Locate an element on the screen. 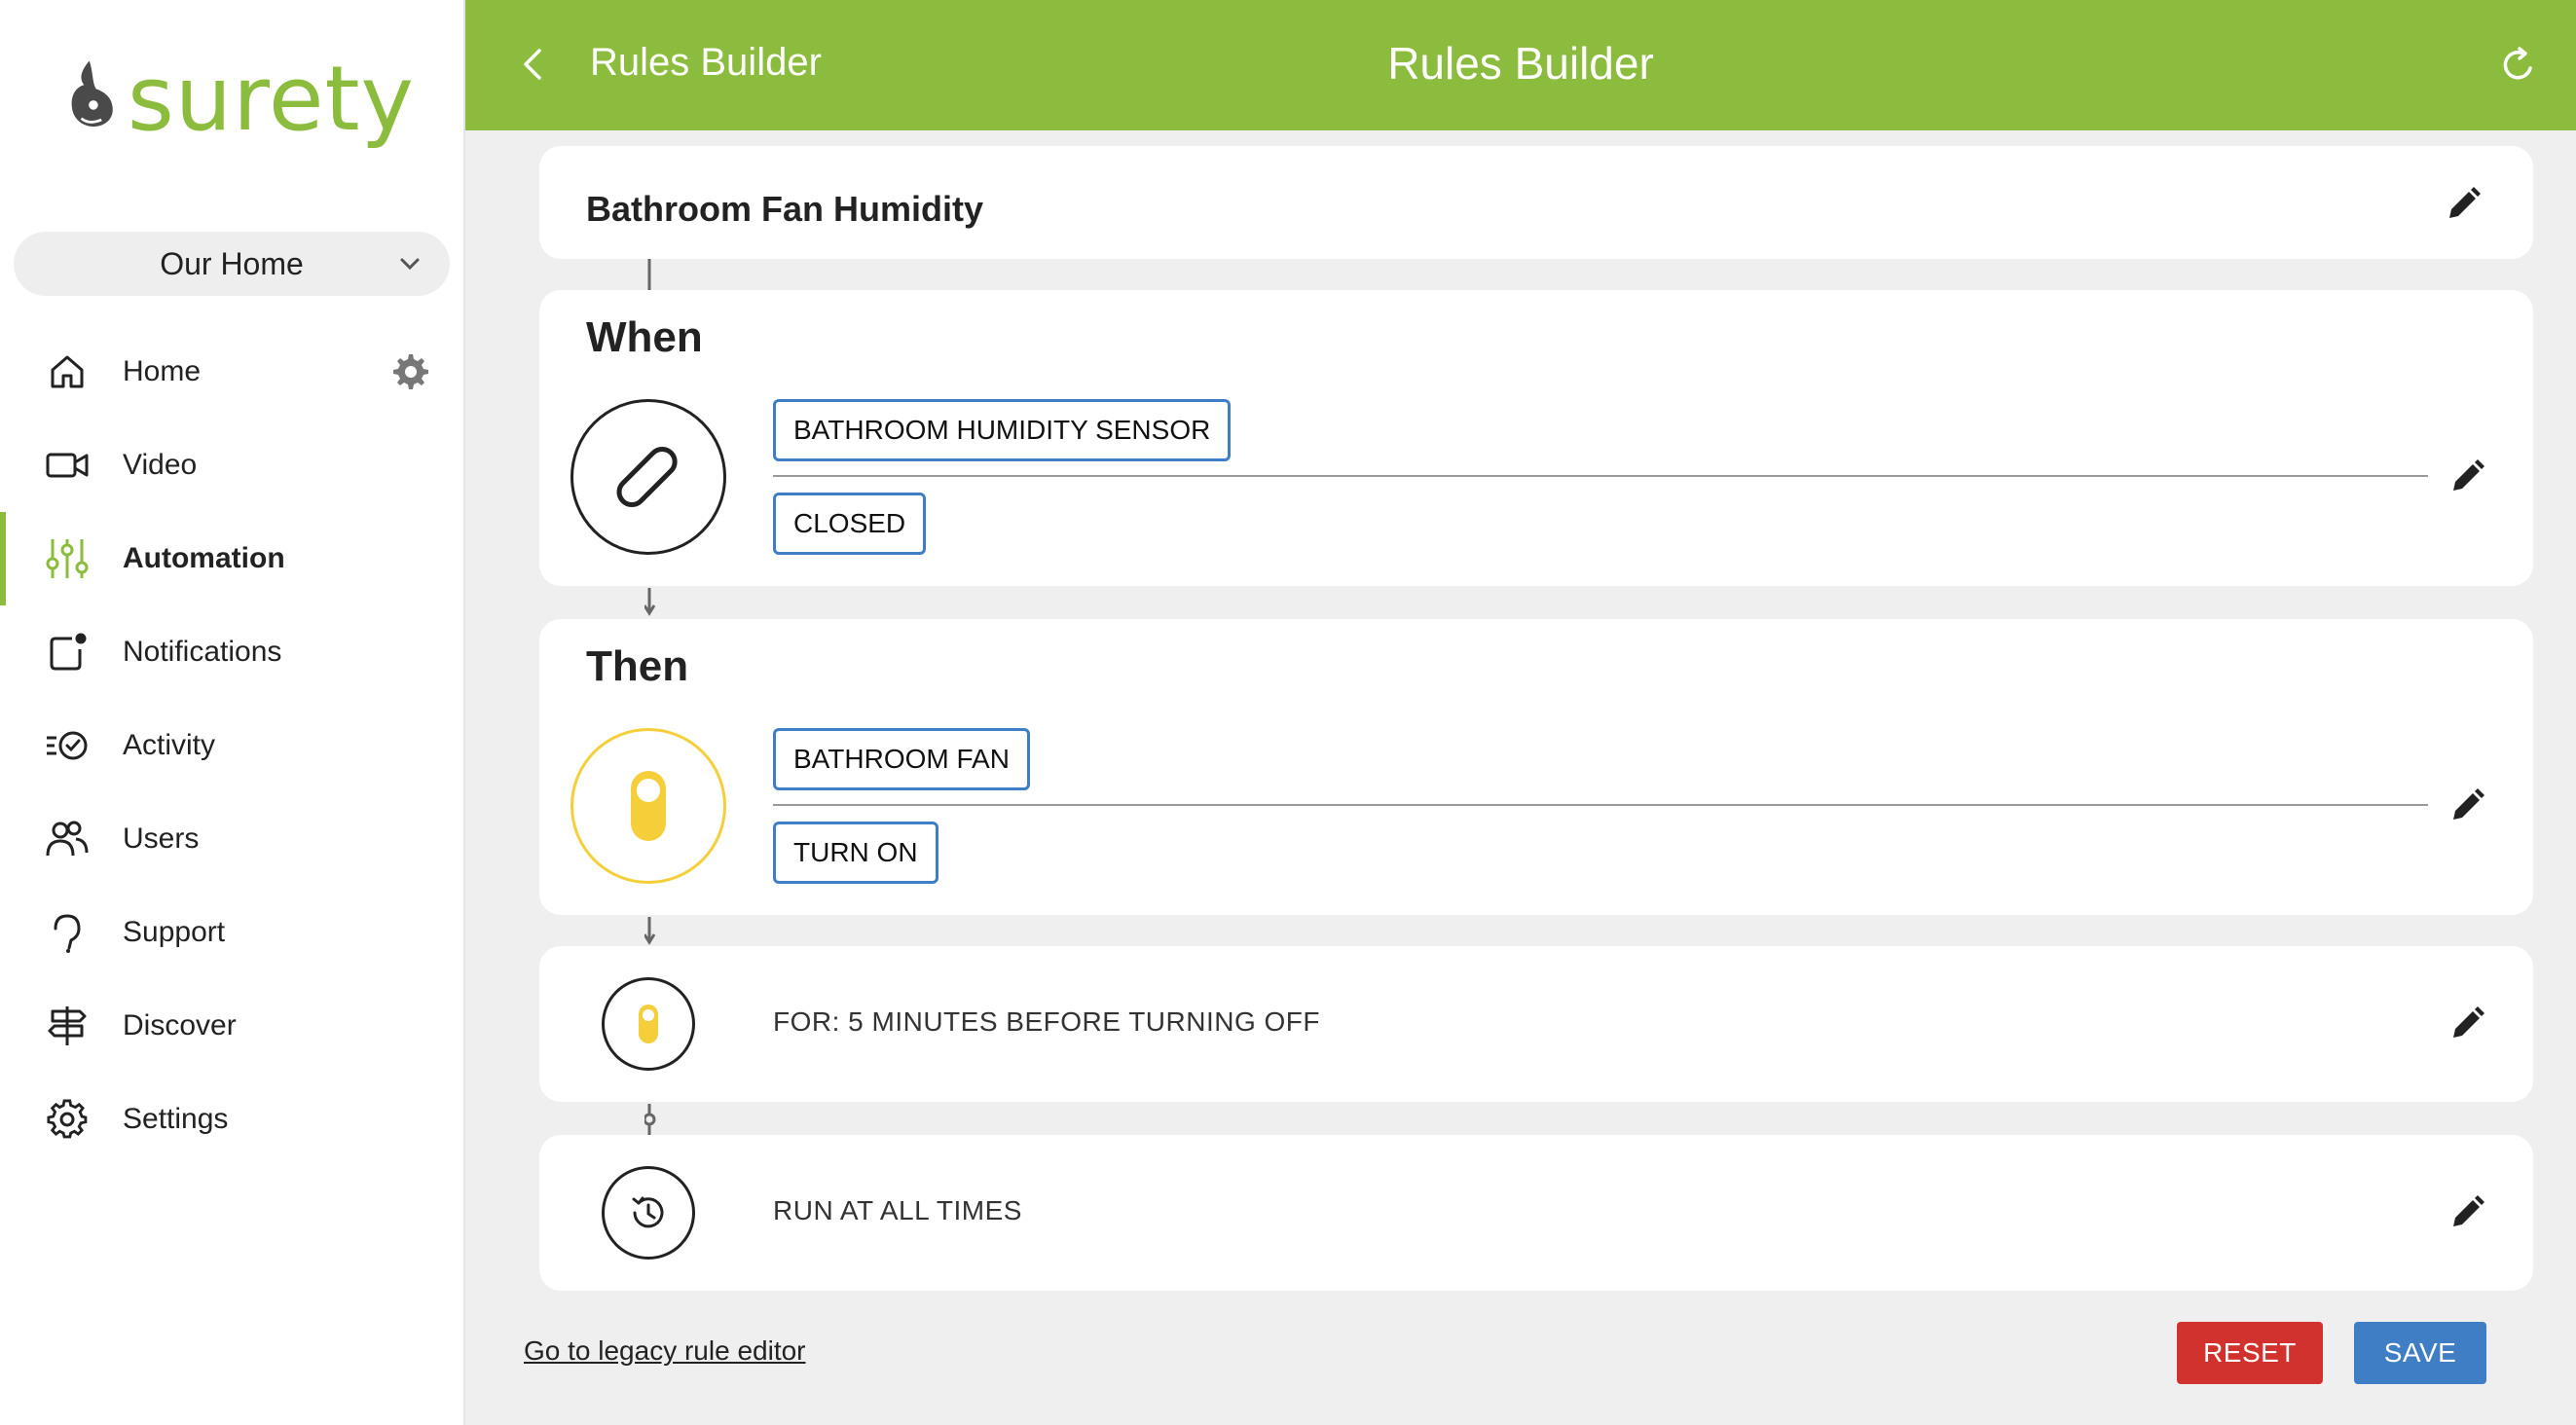 The height and width of the screenshot is (1425, 2576). support-icon is located at coordinates (67, 932).